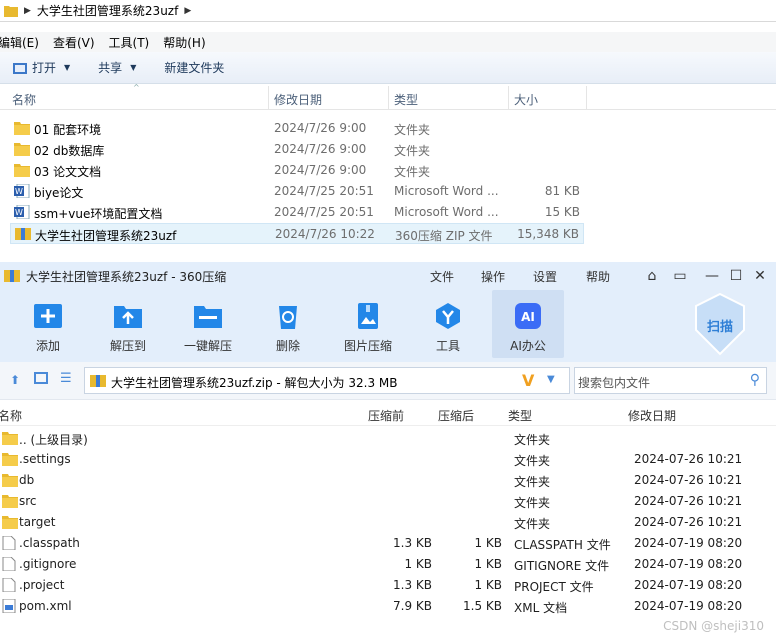 The width and height of the screenshot is (776, 639). Describe the element at coordinates (388, 11) in the screenshot. I see `address-bar: ▶ 大学生社团管理系统23uzf ▶` at that location.